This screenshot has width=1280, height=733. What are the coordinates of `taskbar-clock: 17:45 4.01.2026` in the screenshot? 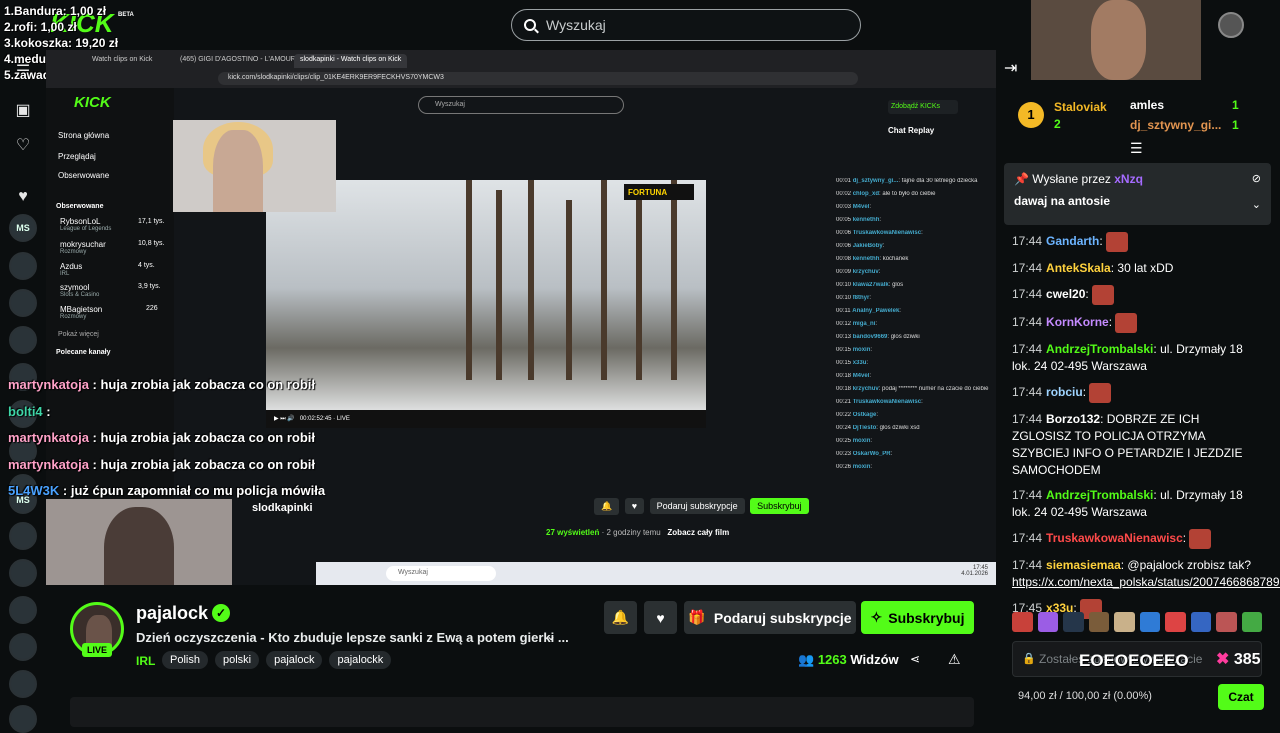 It's located at (974, 571).